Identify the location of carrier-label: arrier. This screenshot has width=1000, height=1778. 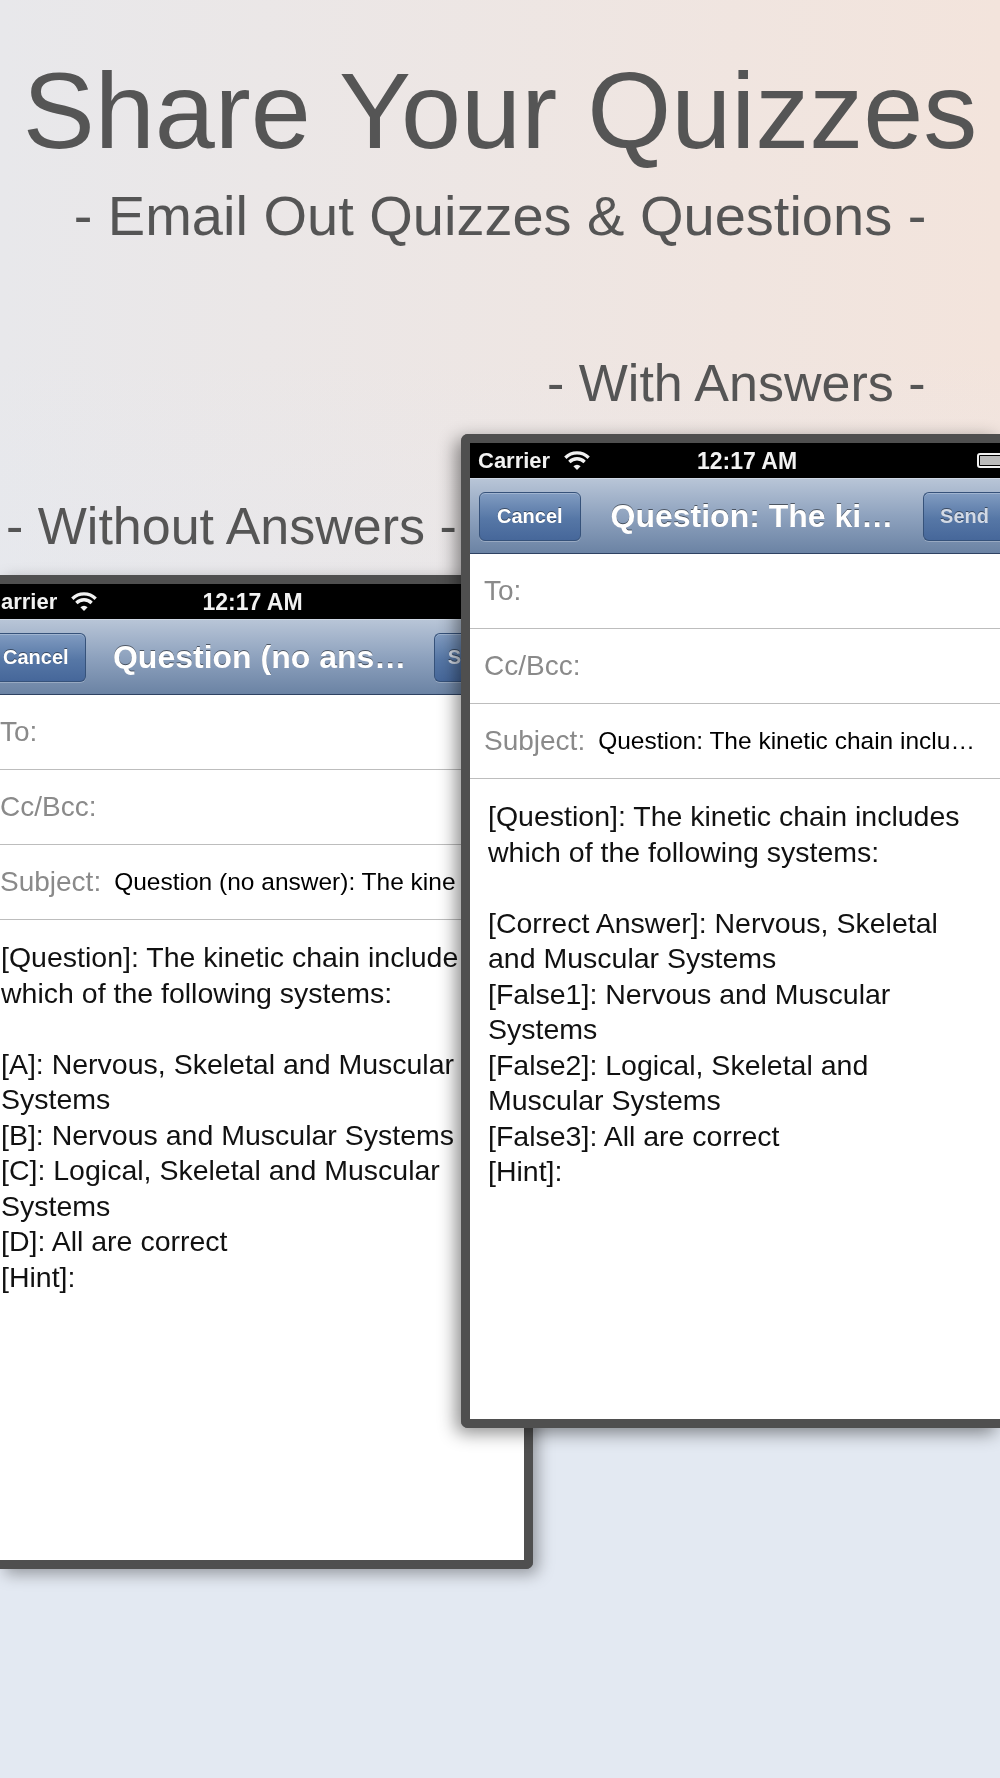
(29, 601).